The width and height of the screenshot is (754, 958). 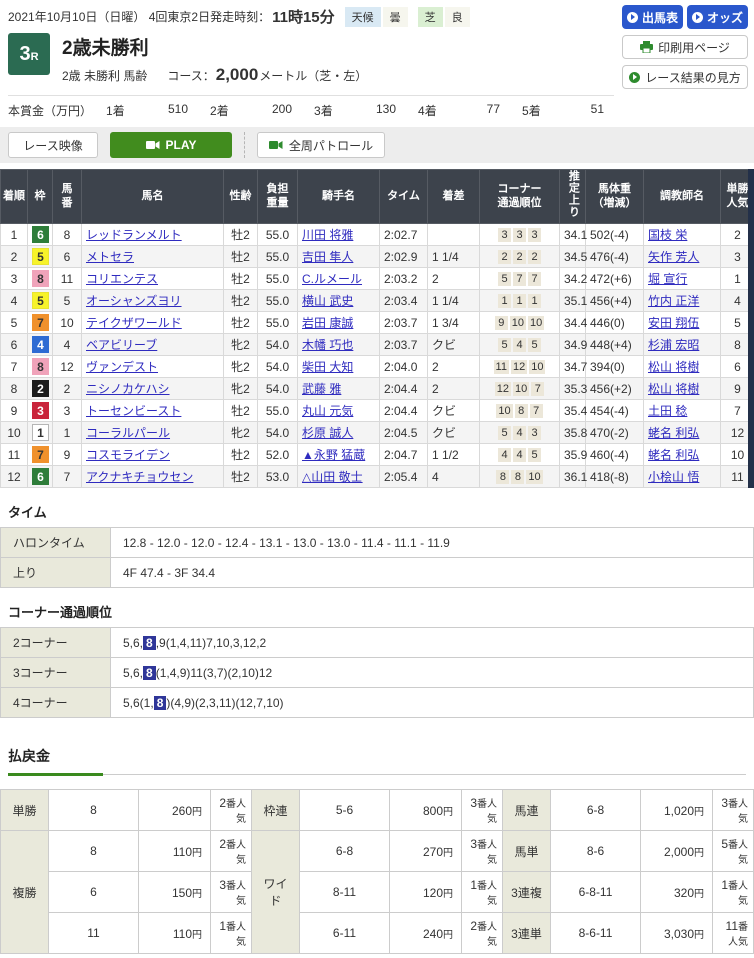 What do you see at coordinates (667, 411) in the screenshot?
I see `trainer-link: 土田 稔` at bounding box center [667, 411].